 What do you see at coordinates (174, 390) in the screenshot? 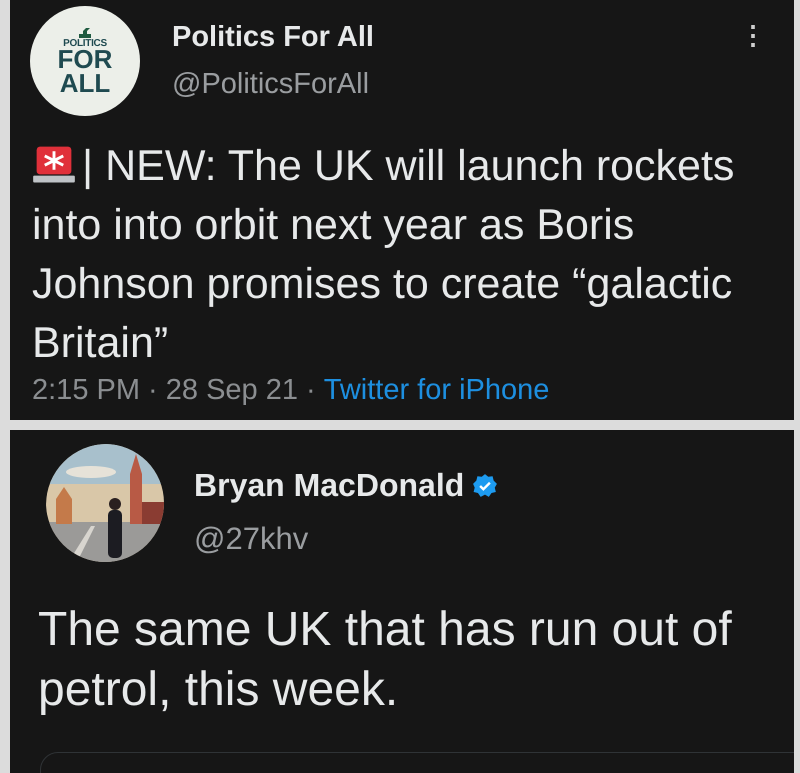
I see `timestamp: 2:15 PM · 28 Sep 21 ·` at bounding box center [174, 390].